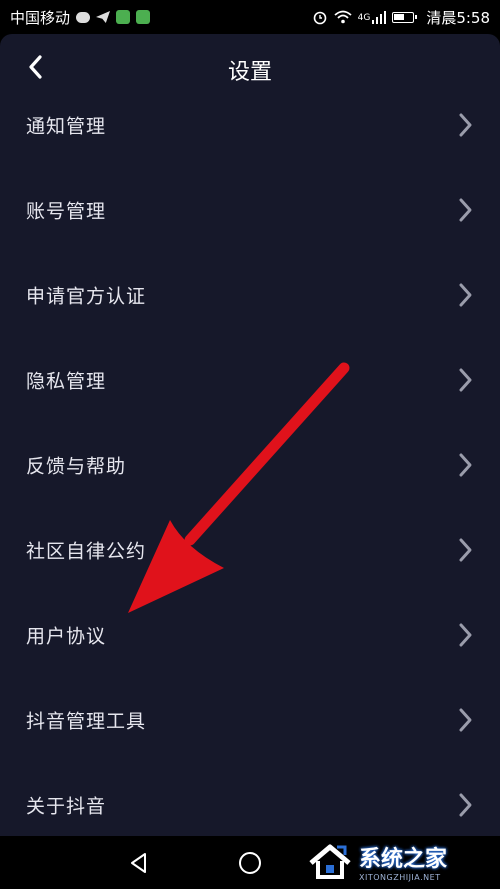 This screenshot has height=889, width=500. I want to click on menu-item-label: 反馈与帮助, so click(76, 466).